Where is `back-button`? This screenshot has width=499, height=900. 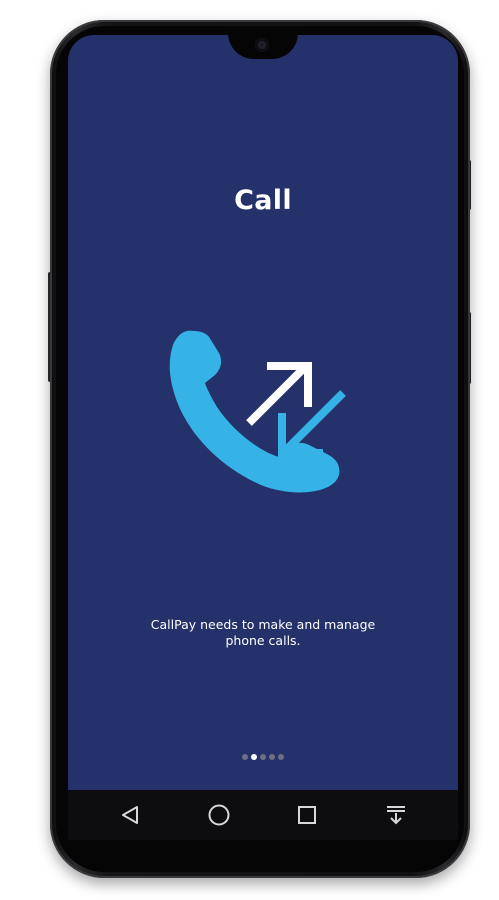
back-button is located at coordinates (130, 815).